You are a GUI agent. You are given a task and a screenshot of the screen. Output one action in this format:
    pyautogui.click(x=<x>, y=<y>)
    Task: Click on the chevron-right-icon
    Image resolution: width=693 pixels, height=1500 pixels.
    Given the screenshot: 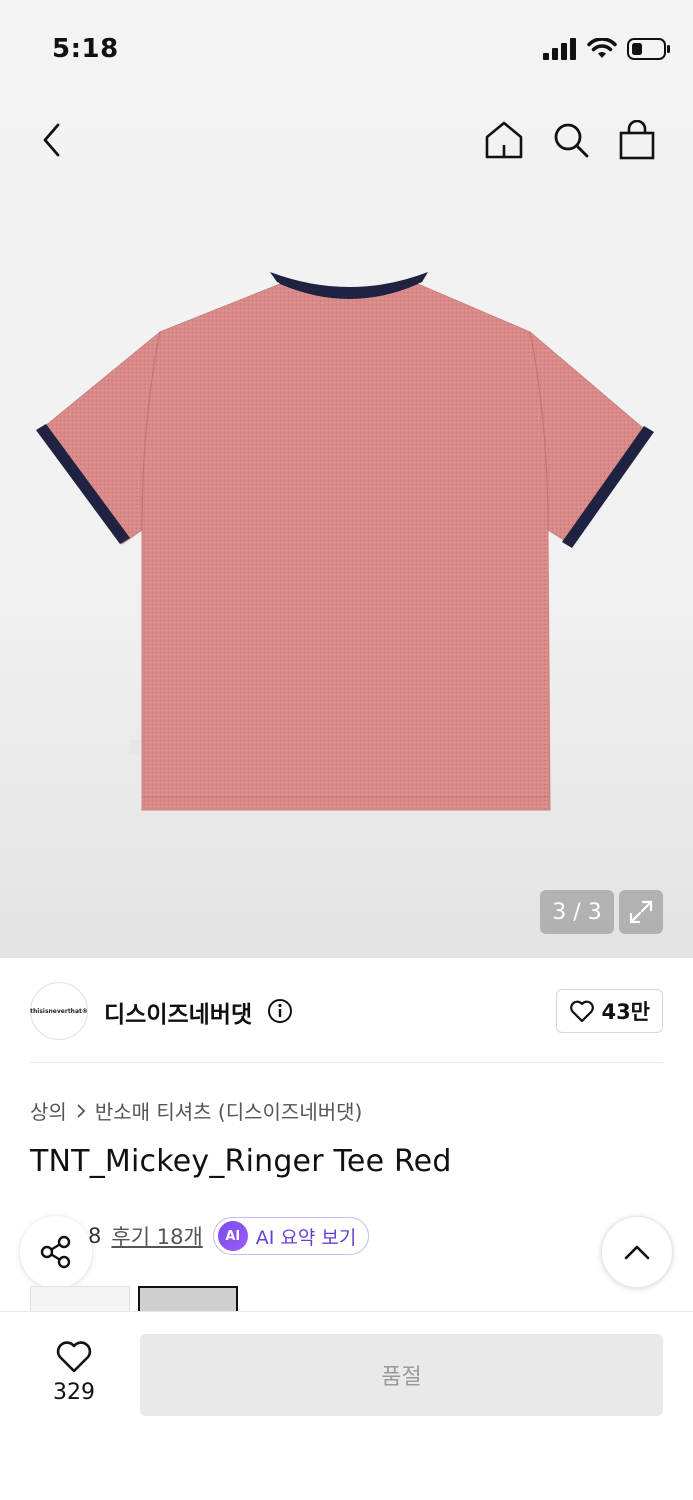 What is the action you would take?
    pyautogui.click(x=81, y=1110)
    